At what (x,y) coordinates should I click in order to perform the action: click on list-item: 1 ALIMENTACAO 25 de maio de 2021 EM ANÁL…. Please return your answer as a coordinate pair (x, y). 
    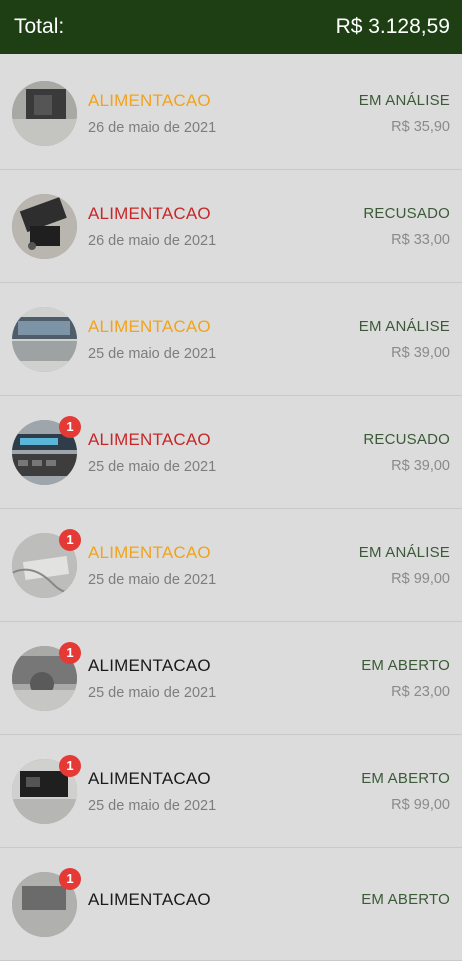
    Looking at the image, I should click on (231, 565).